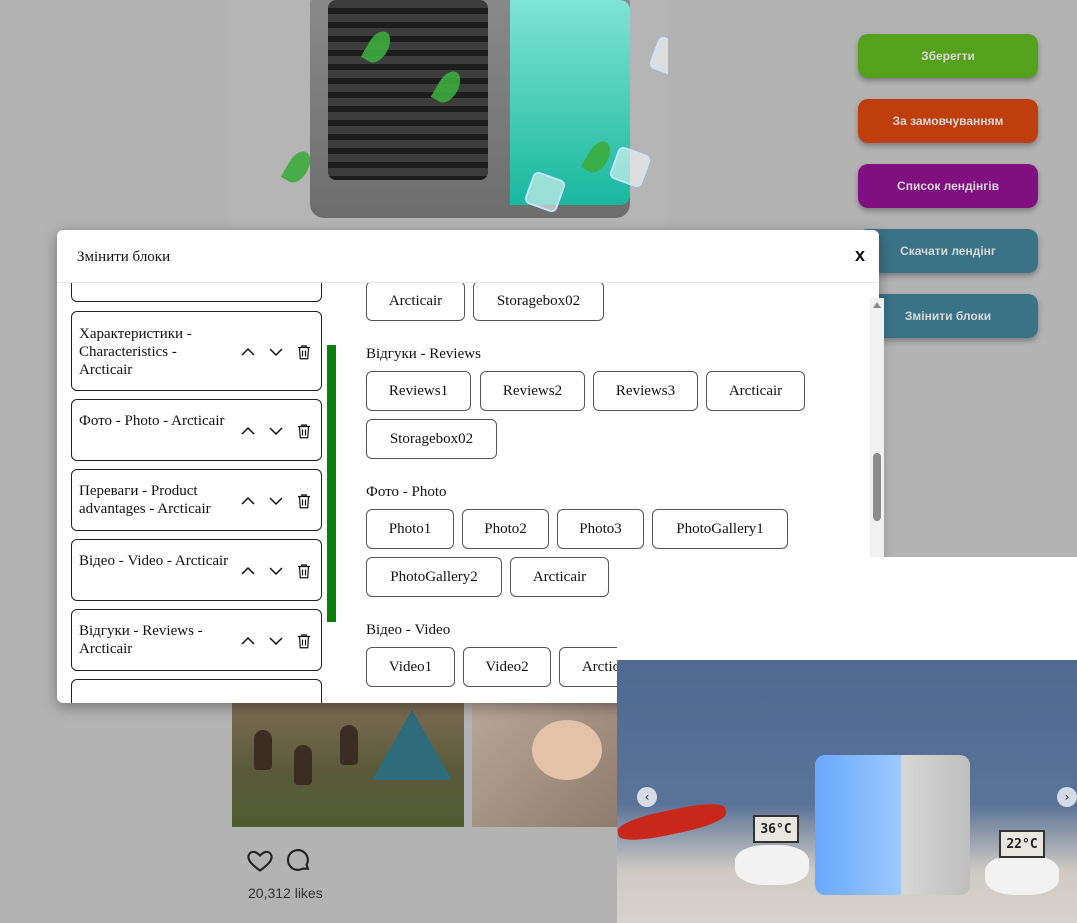 This screenshot has width=1077, height=923. Describe the element at coordinates (600, 529) in the screenshot. I see `variant-chip: Photo3` at that location.